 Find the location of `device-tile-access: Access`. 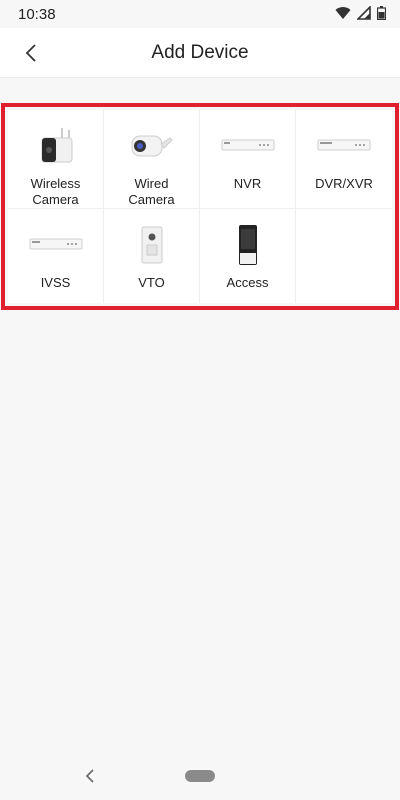

device-tile-access: Access is located at coordinates (248, 256).